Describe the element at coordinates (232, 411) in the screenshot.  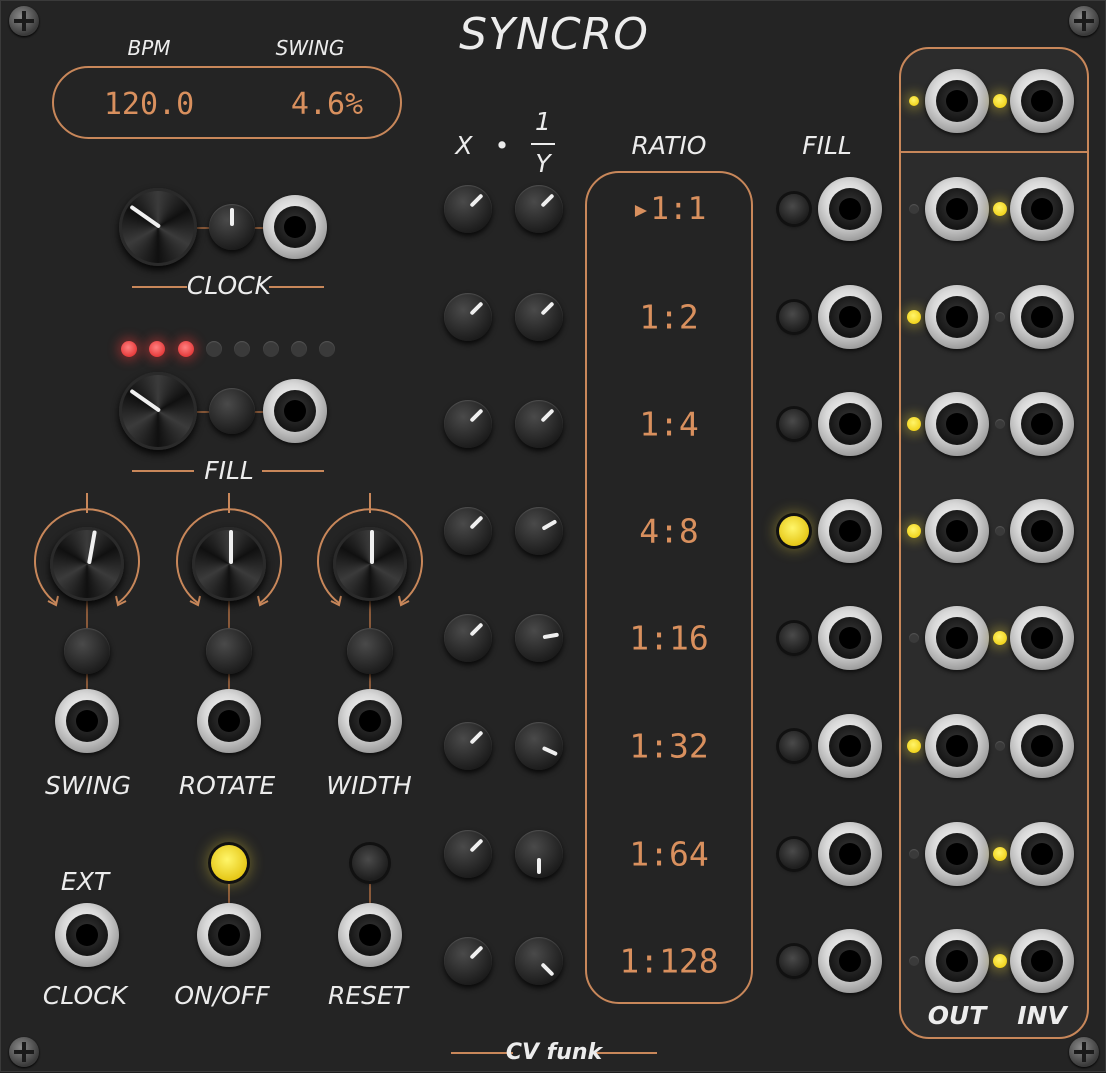
I see `fill-cv-attenuator` at that location.